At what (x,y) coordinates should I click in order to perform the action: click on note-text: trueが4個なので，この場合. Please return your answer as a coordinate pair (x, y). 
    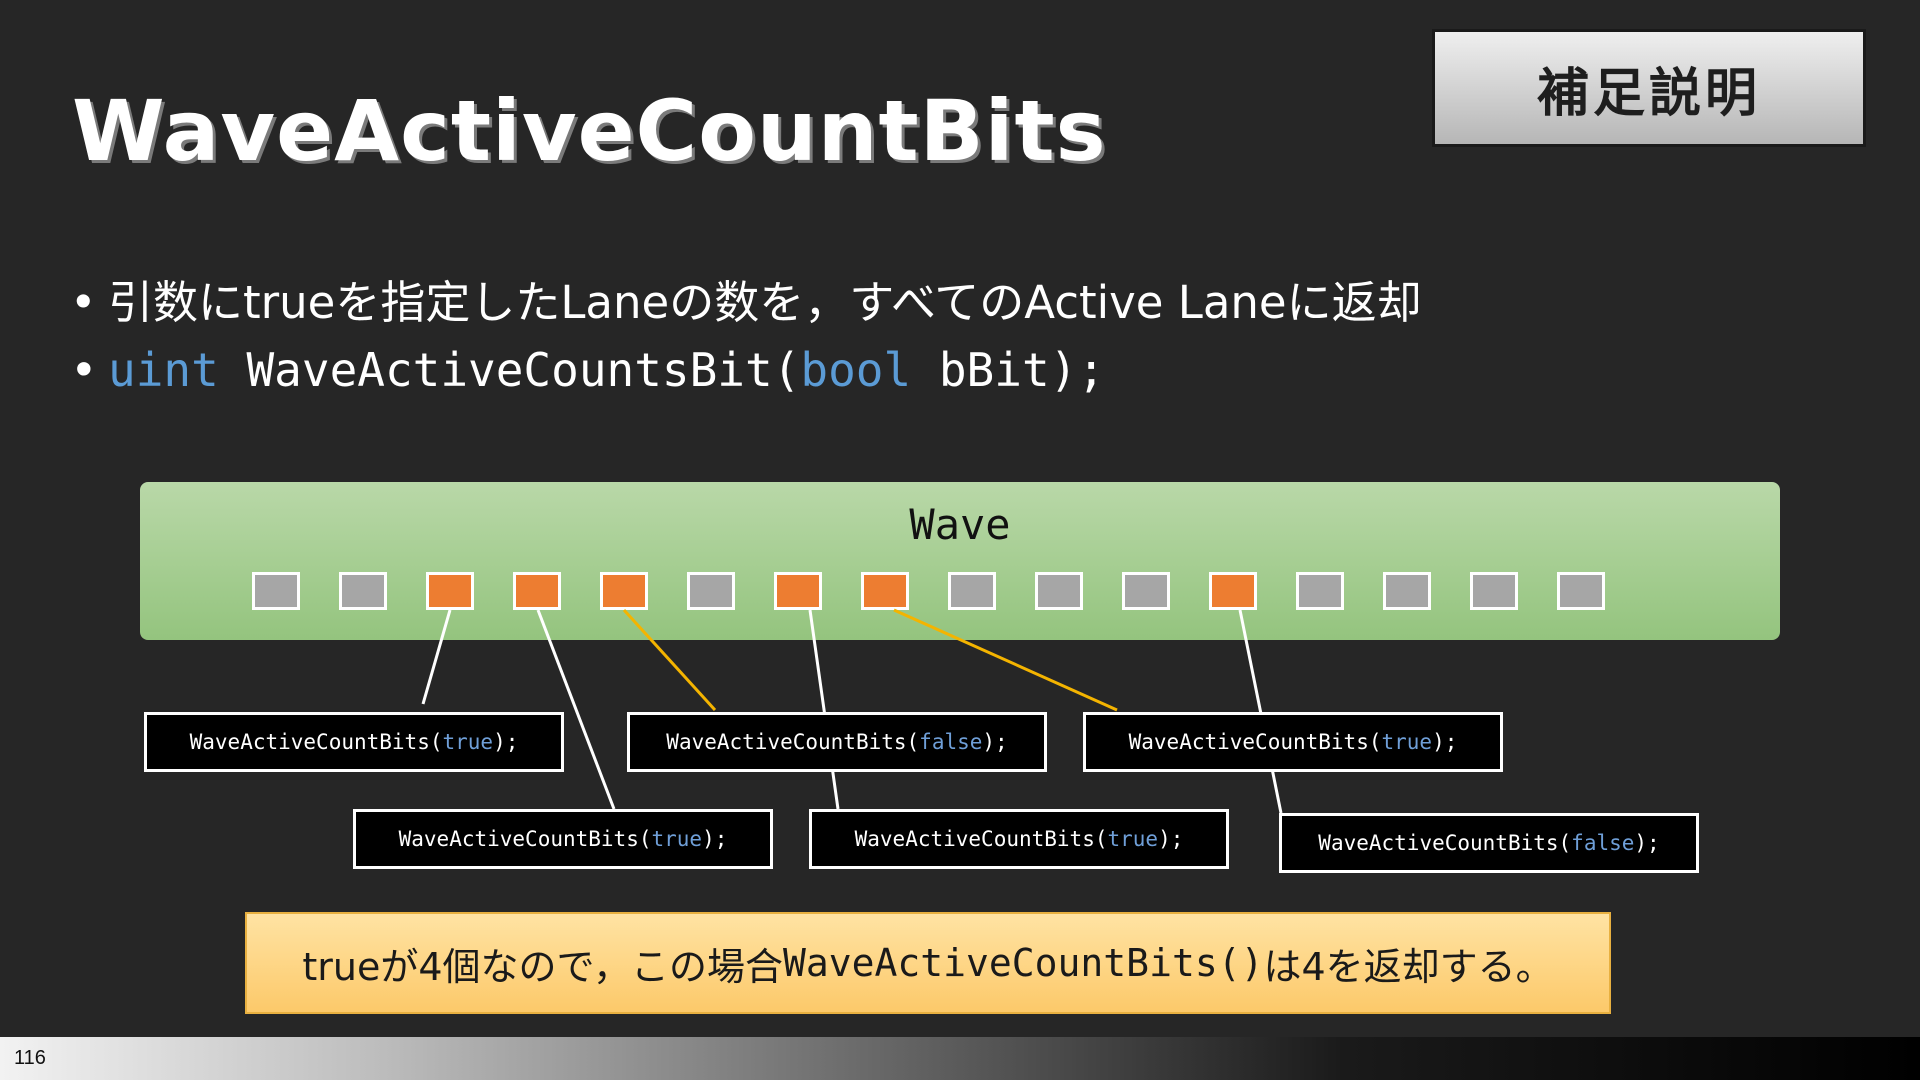
    Looking at the image, I should click on (543, 966).